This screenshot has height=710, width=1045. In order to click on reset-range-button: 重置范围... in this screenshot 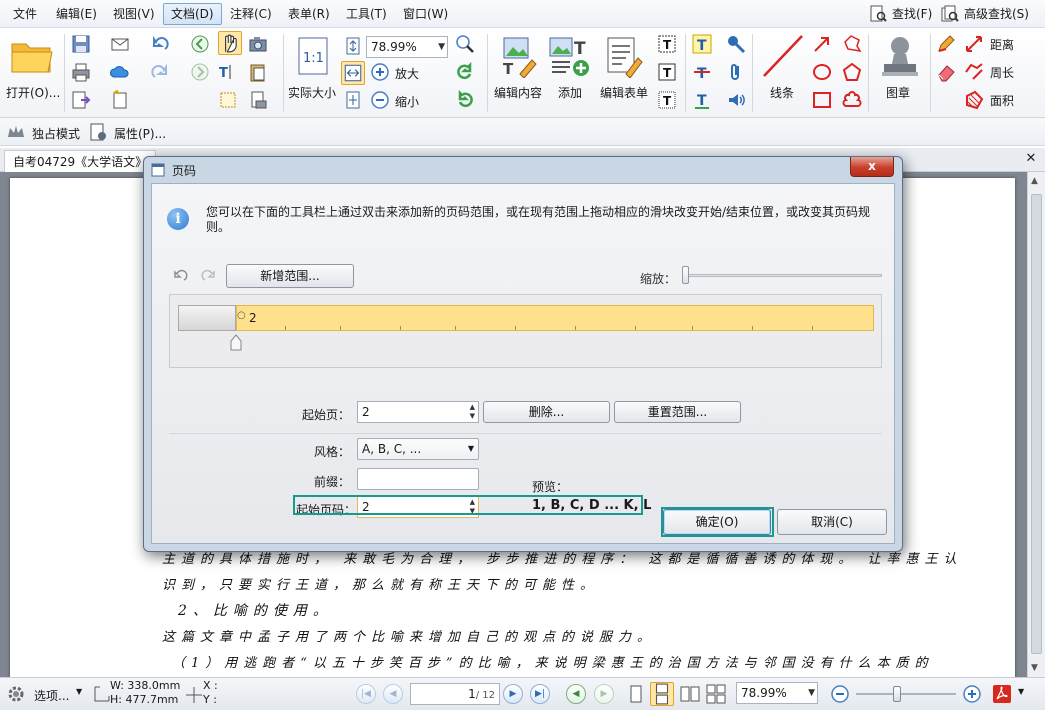, I will do `click(677, 412)`.